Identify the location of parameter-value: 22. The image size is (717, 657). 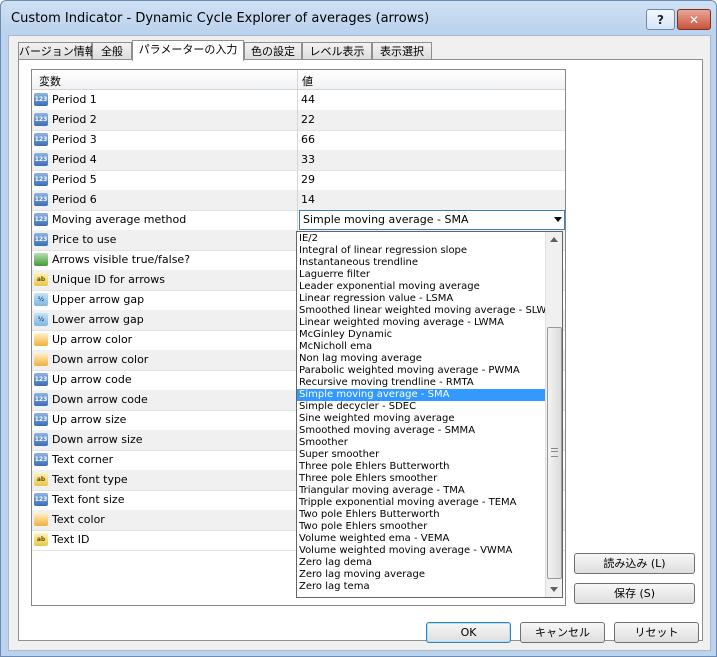
(308, 119).